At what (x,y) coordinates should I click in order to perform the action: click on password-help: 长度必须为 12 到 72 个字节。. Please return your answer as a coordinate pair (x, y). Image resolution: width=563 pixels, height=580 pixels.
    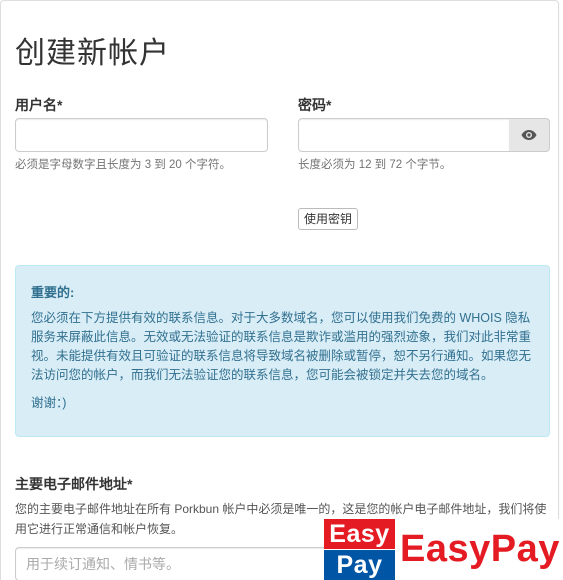
    Looking at the image, I should click on (375, 165).